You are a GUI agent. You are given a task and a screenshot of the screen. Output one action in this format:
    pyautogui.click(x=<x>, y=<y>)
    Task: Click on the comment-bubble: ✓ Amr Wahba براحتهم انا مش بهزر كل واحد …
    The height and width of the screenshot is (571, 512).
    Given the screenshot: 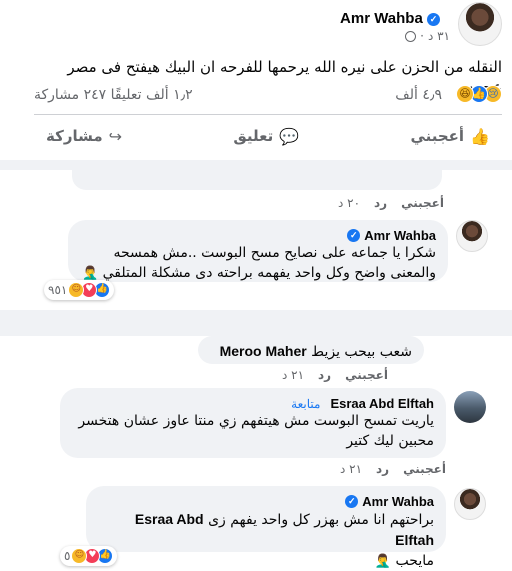 What is the action you would take?
    pyautogui.click(x=266, y=527)
    